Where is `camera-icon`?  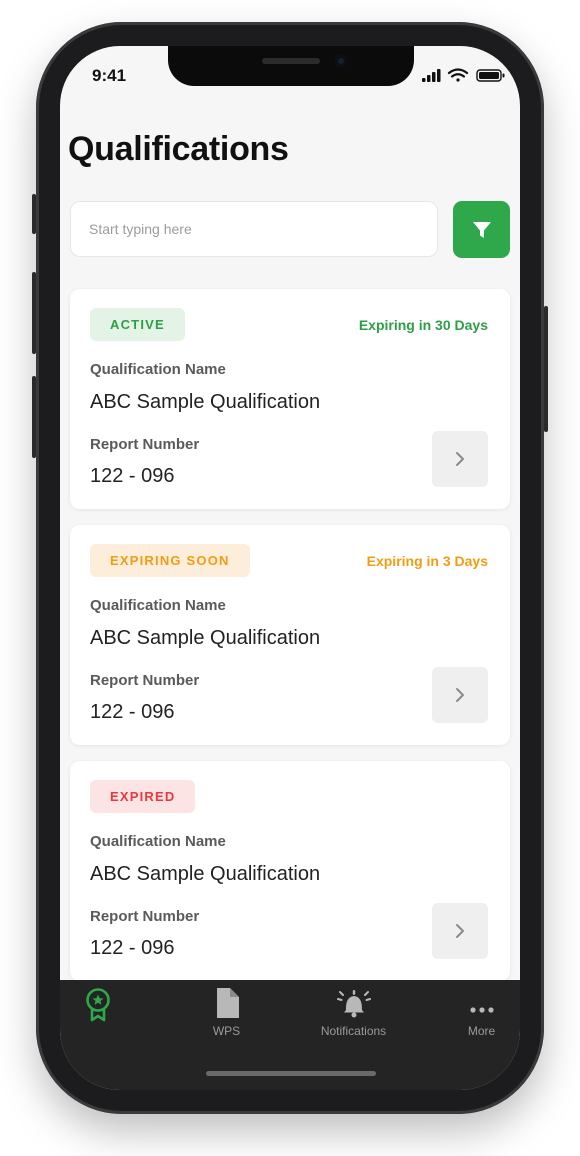 camera-icon is located at coordinates (341, 61).